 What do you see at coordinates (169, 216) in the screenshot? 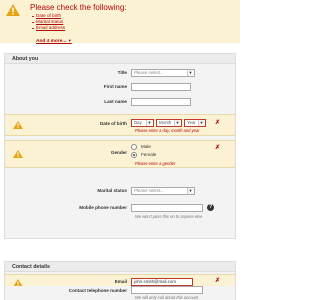
I see `mobile-phone-hint: We won't pass this on to anyone else` at bounding box center [169, 216].